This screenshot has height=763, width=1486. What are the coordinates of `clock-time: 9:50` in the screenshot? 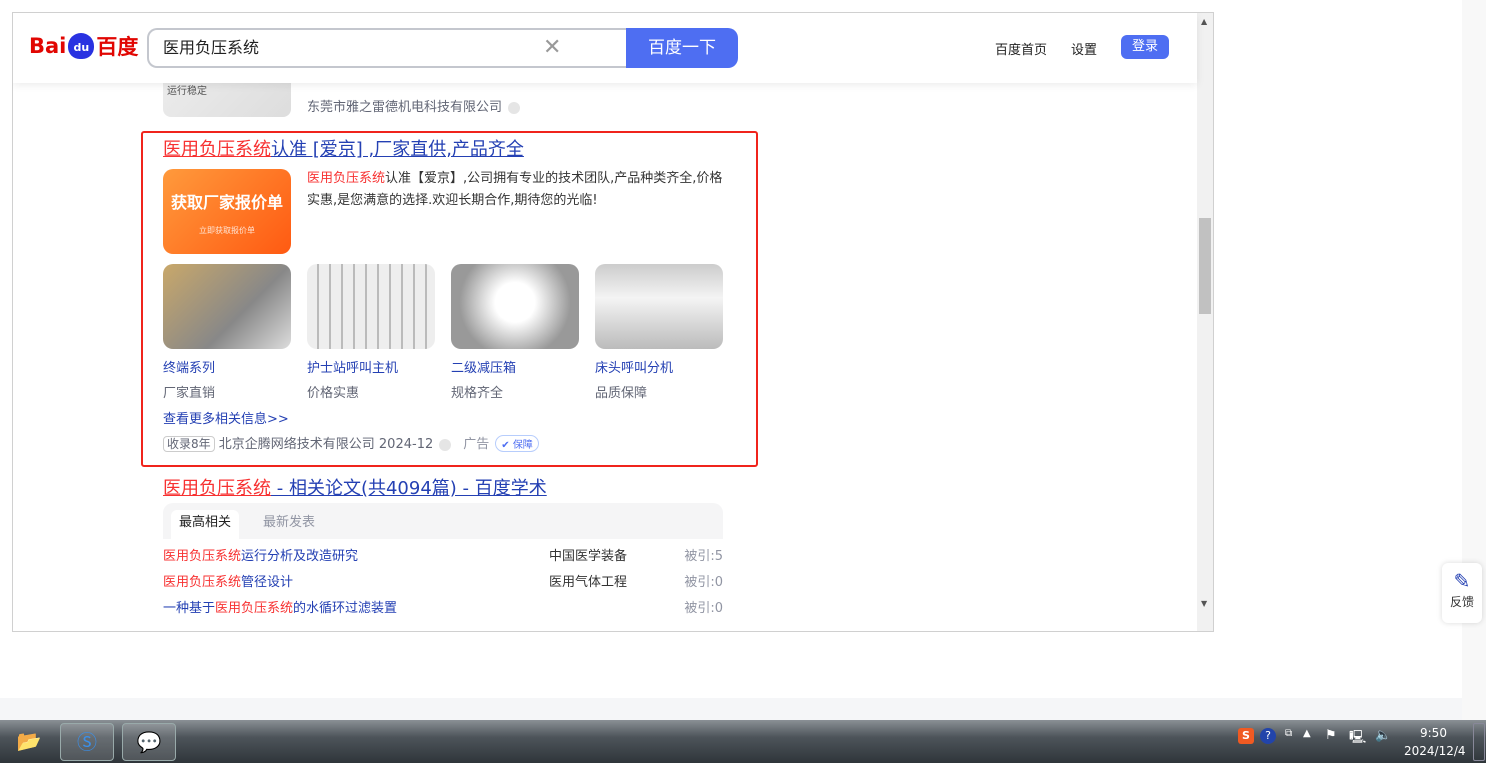 It's located at (1433, 733).